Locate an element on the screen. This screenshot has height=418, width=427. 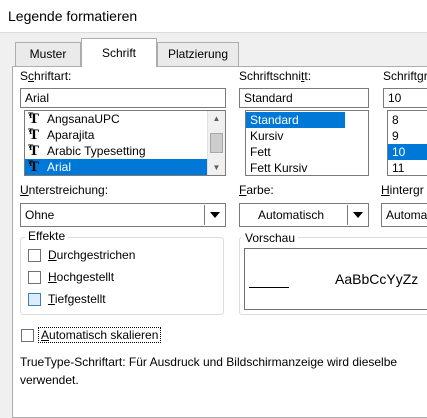
window-title: Legende formatieren is located at coordinates (73, 16).